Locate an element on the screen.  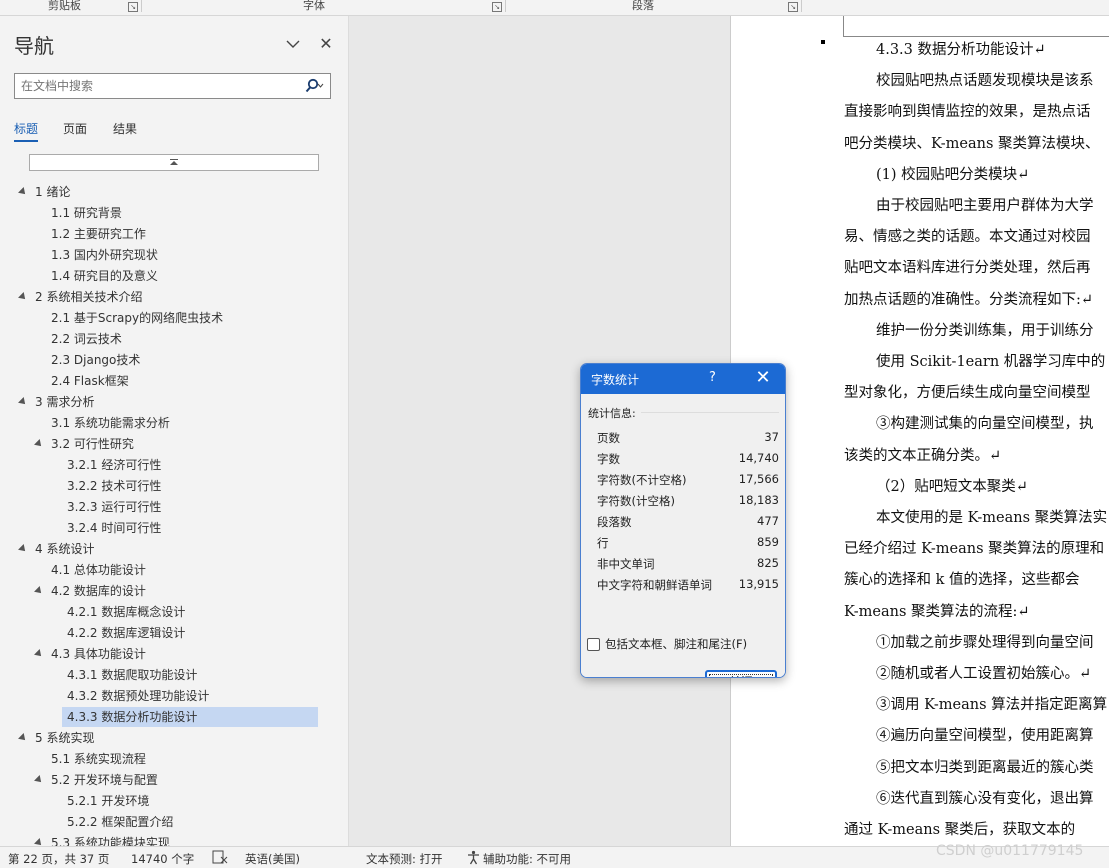
status-page: 第 22 页，共 37 页 is located at coordinates (58, 859).